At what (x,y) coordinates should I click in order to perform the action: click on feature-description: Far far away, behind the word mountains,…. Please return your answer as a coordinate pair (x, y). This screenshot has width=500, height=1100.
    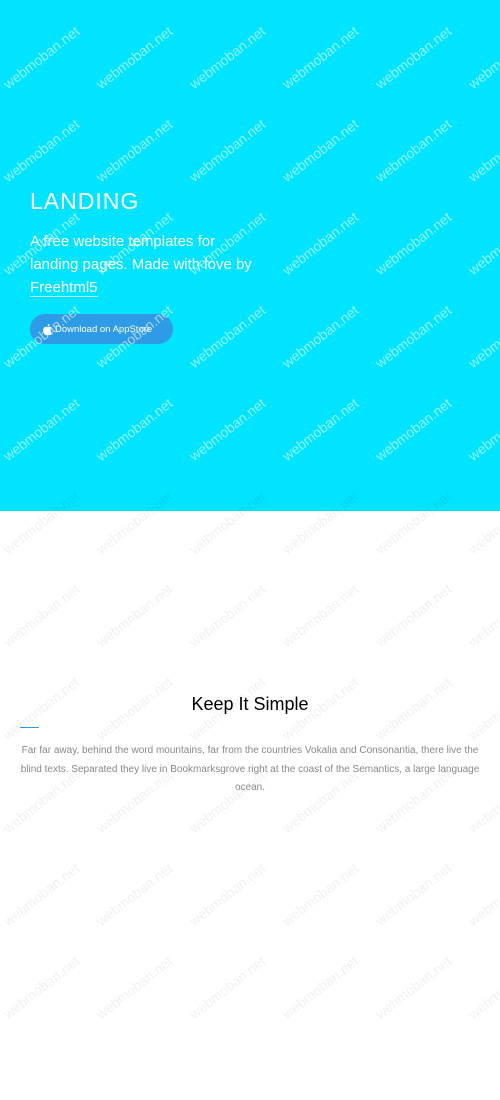
    Looking at the image, I should click on (250, 769).